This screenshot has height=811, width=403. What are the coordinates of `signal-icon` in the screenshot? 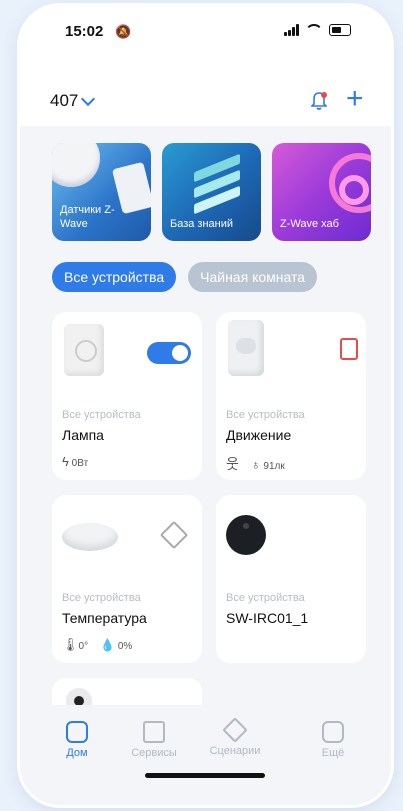 It's located at (291, 30).